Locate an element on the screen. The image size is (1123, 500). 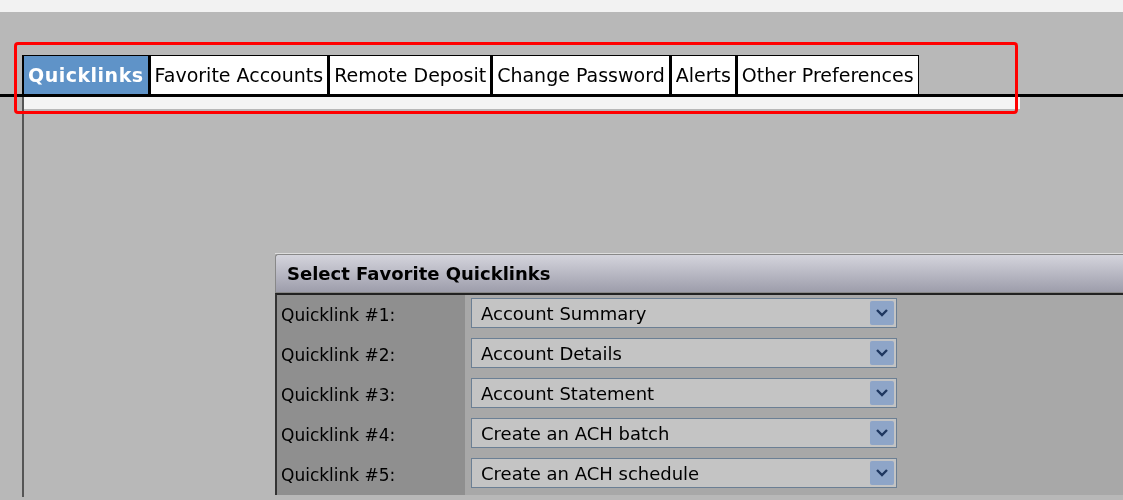
tab: Alerts is located at coordinates (702, 74).